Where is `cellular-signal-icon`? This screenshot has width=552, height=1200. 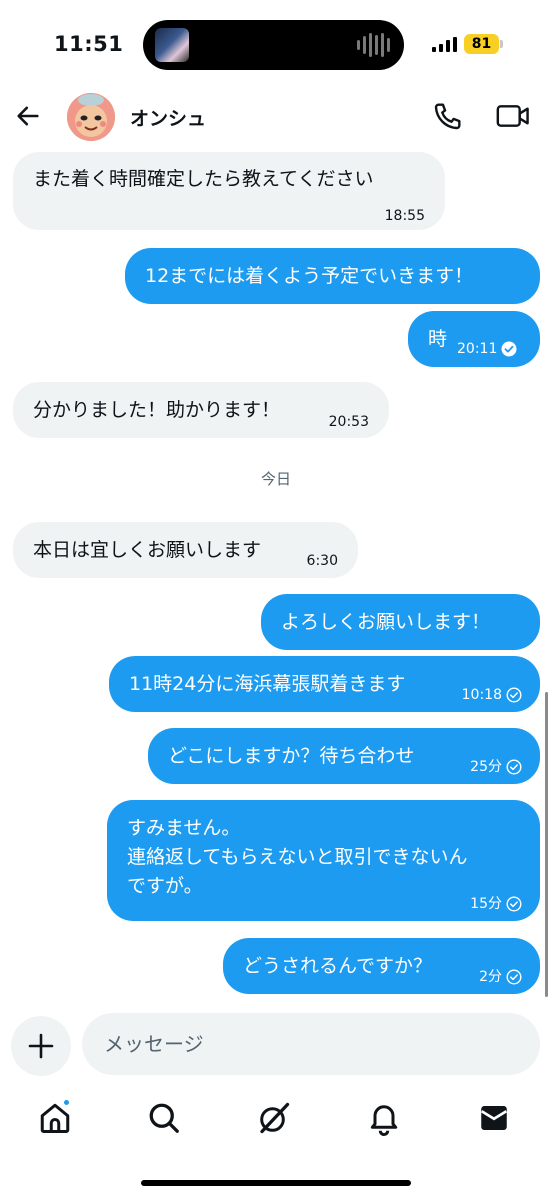
cellular-signal-icon is located at coordinates (444, 44).